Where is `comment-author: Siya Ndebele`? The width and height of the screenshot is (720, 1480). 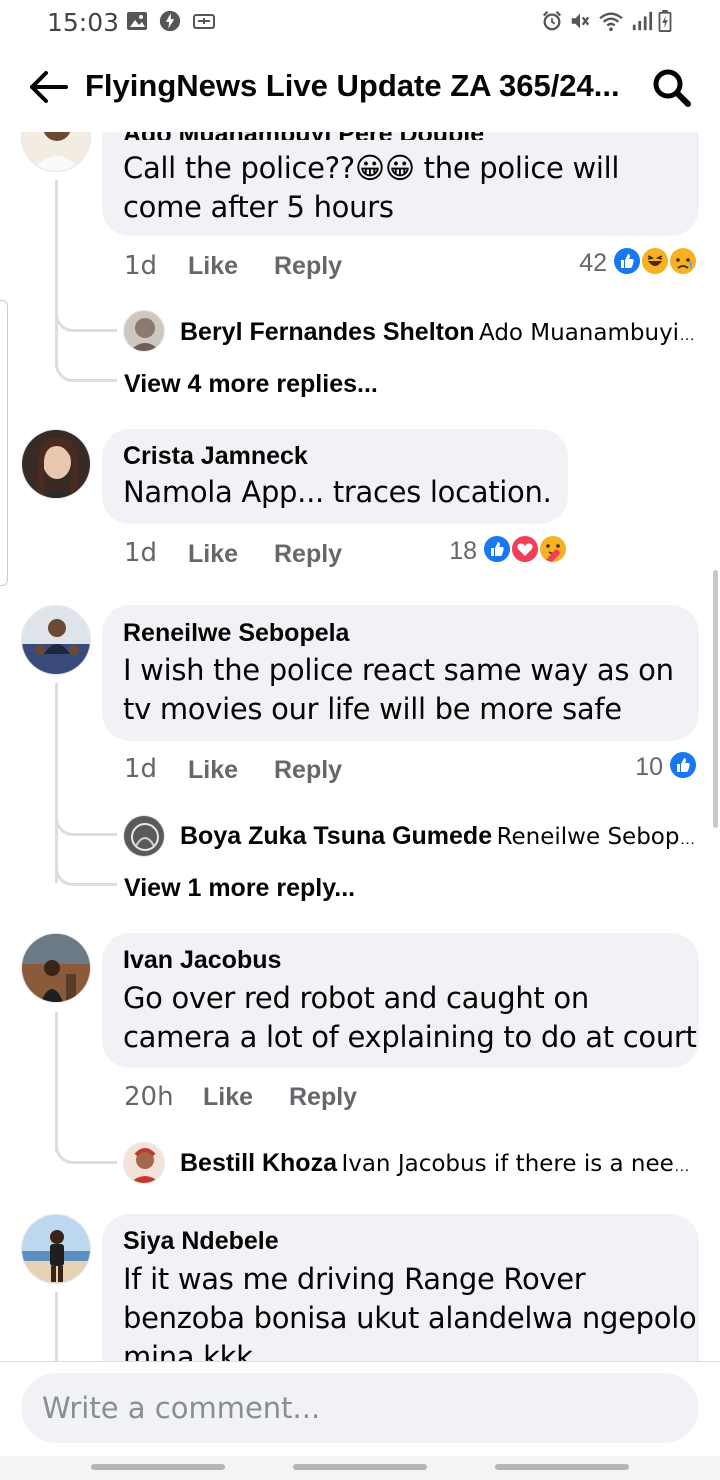 comment-author: Siya Ndebele is located at coordinates (201, 1241).